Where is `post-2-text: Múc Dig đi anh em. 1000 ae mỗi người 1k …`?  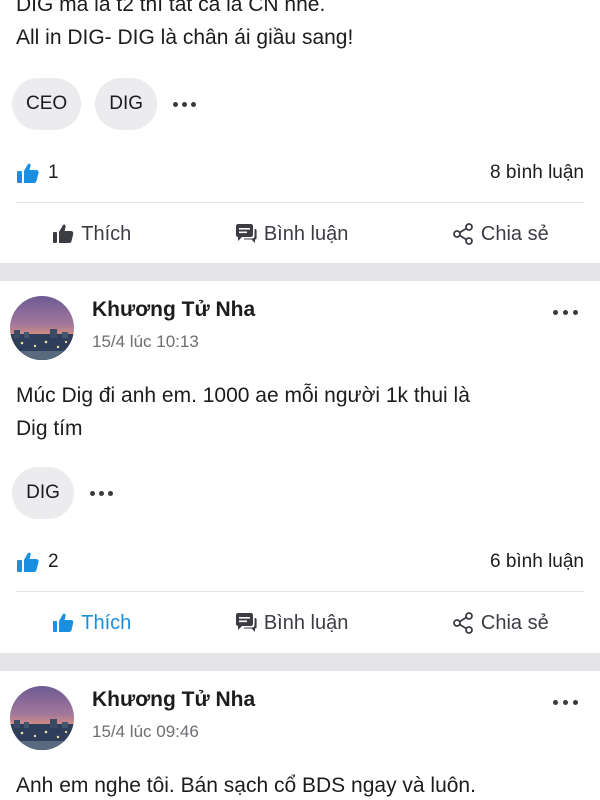 post-2-text: Múc Dig đi anh em. 1000 ae mỗi người 1k … is located at coordinates (300, 412).